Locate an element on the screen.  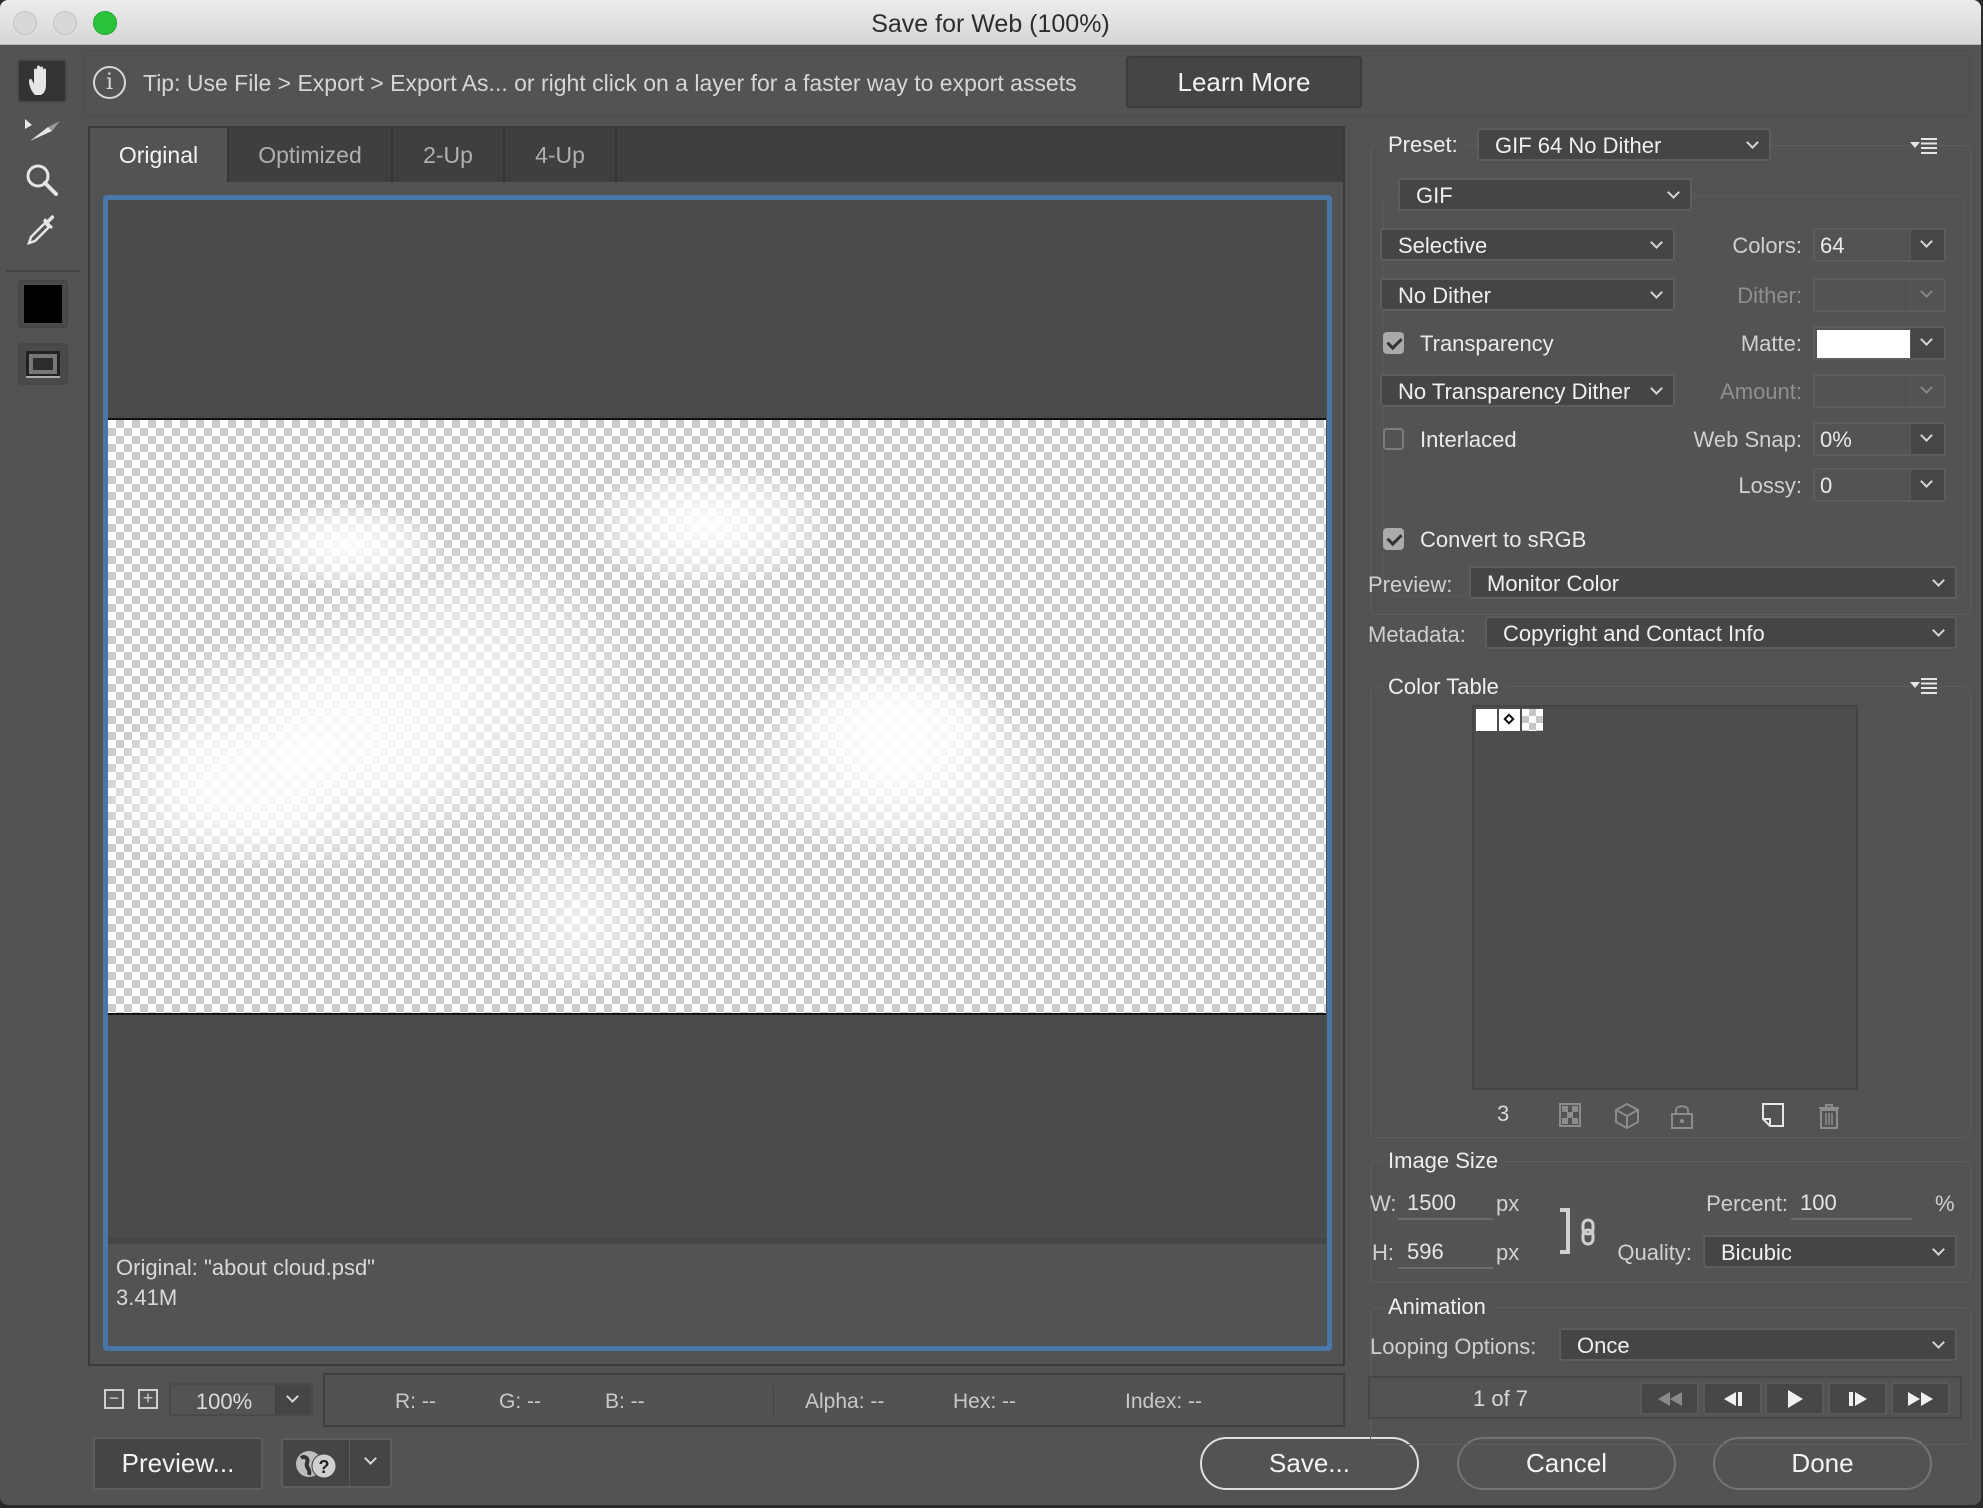
add-color-button is located at coordinates (1773, 1117).